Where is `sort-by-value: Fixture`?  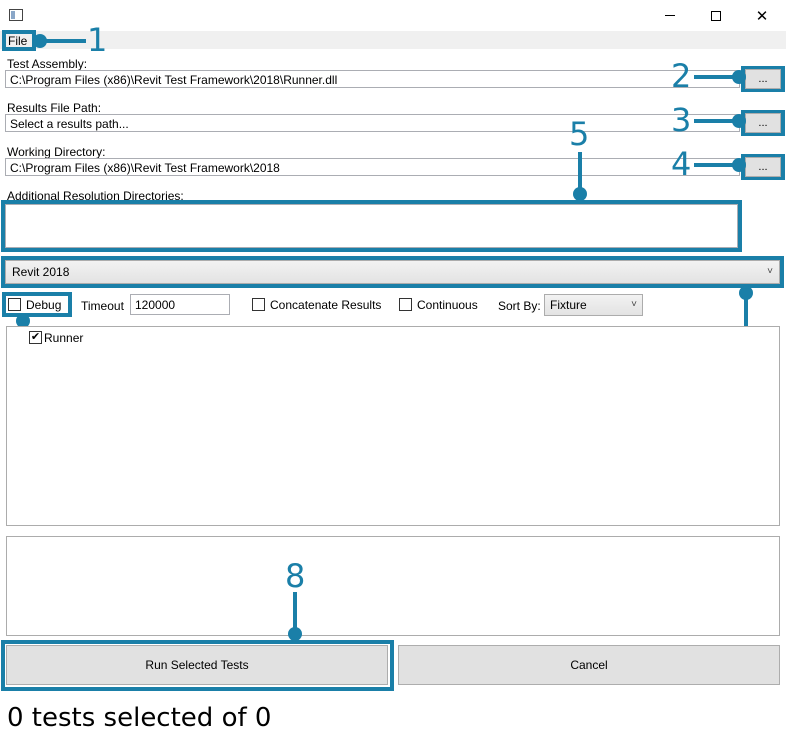 sort-by-value: Fixture is located at coordinates (568, 305).